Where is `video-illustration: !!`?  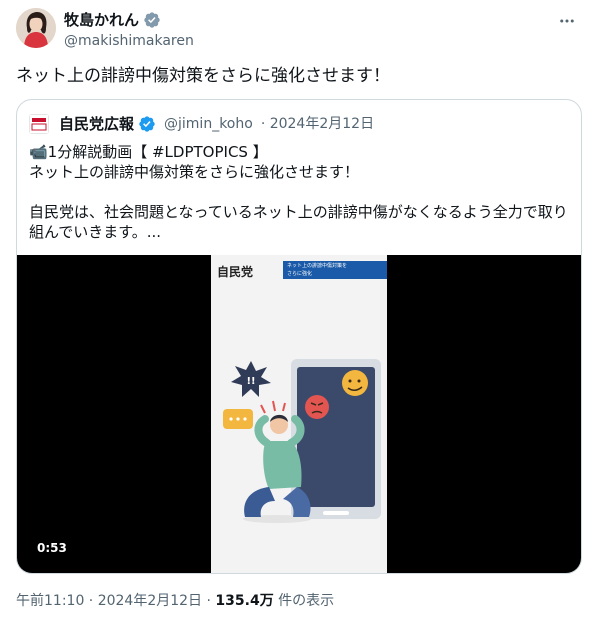
video-illustration: !! is located at coordinates (302, 441).